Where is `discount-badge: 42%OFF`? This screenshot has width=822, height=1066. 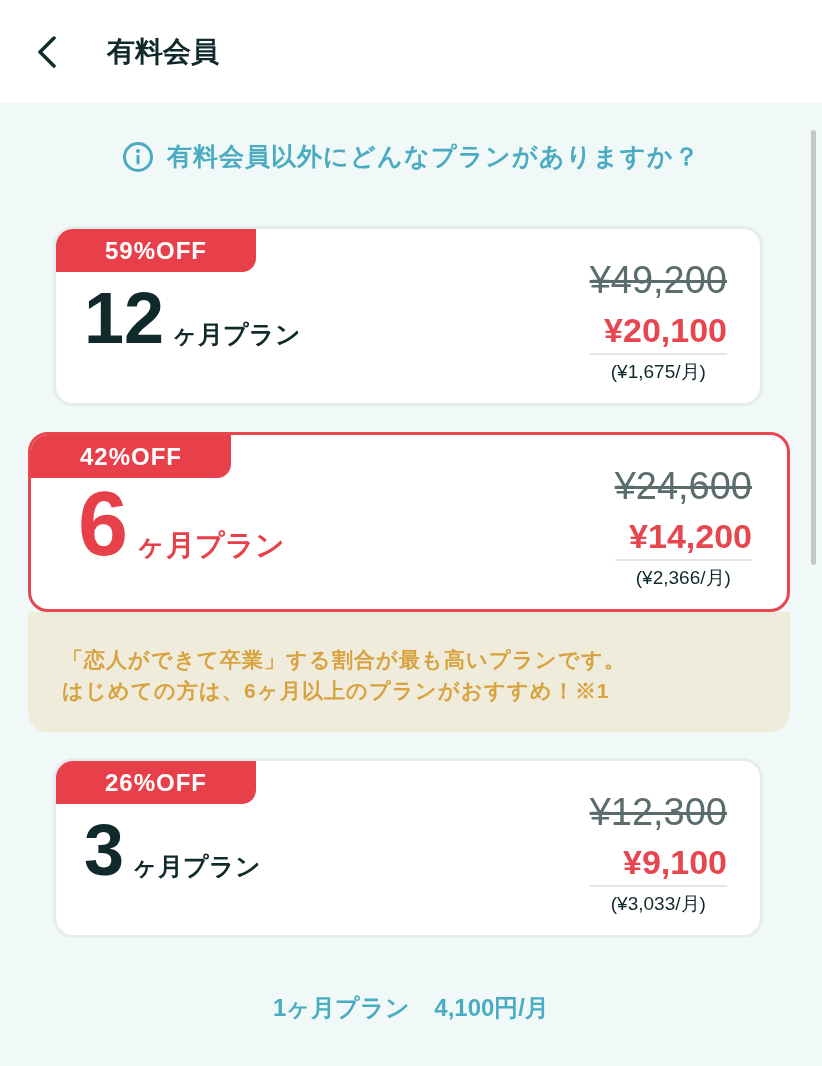 discount-badge: 42%OFF is located at coordinates (131, 456).